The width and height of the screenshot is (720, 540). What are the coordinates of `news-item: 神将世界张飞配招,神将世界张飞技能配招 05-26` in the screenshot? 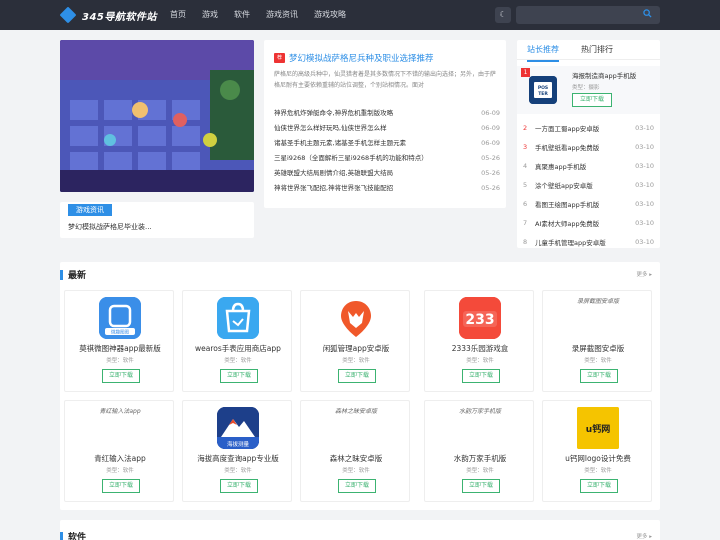 It's located at (387, 188).